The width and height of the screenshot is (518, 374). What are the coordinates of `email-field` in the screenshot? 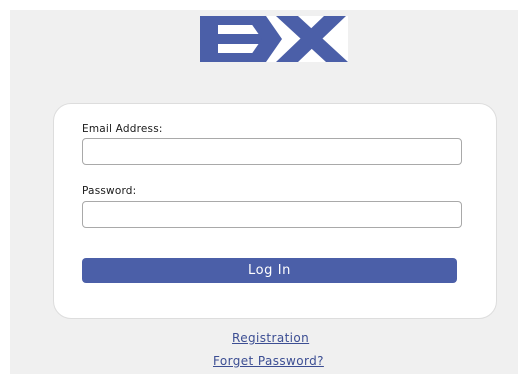 It's located at (272, 151).